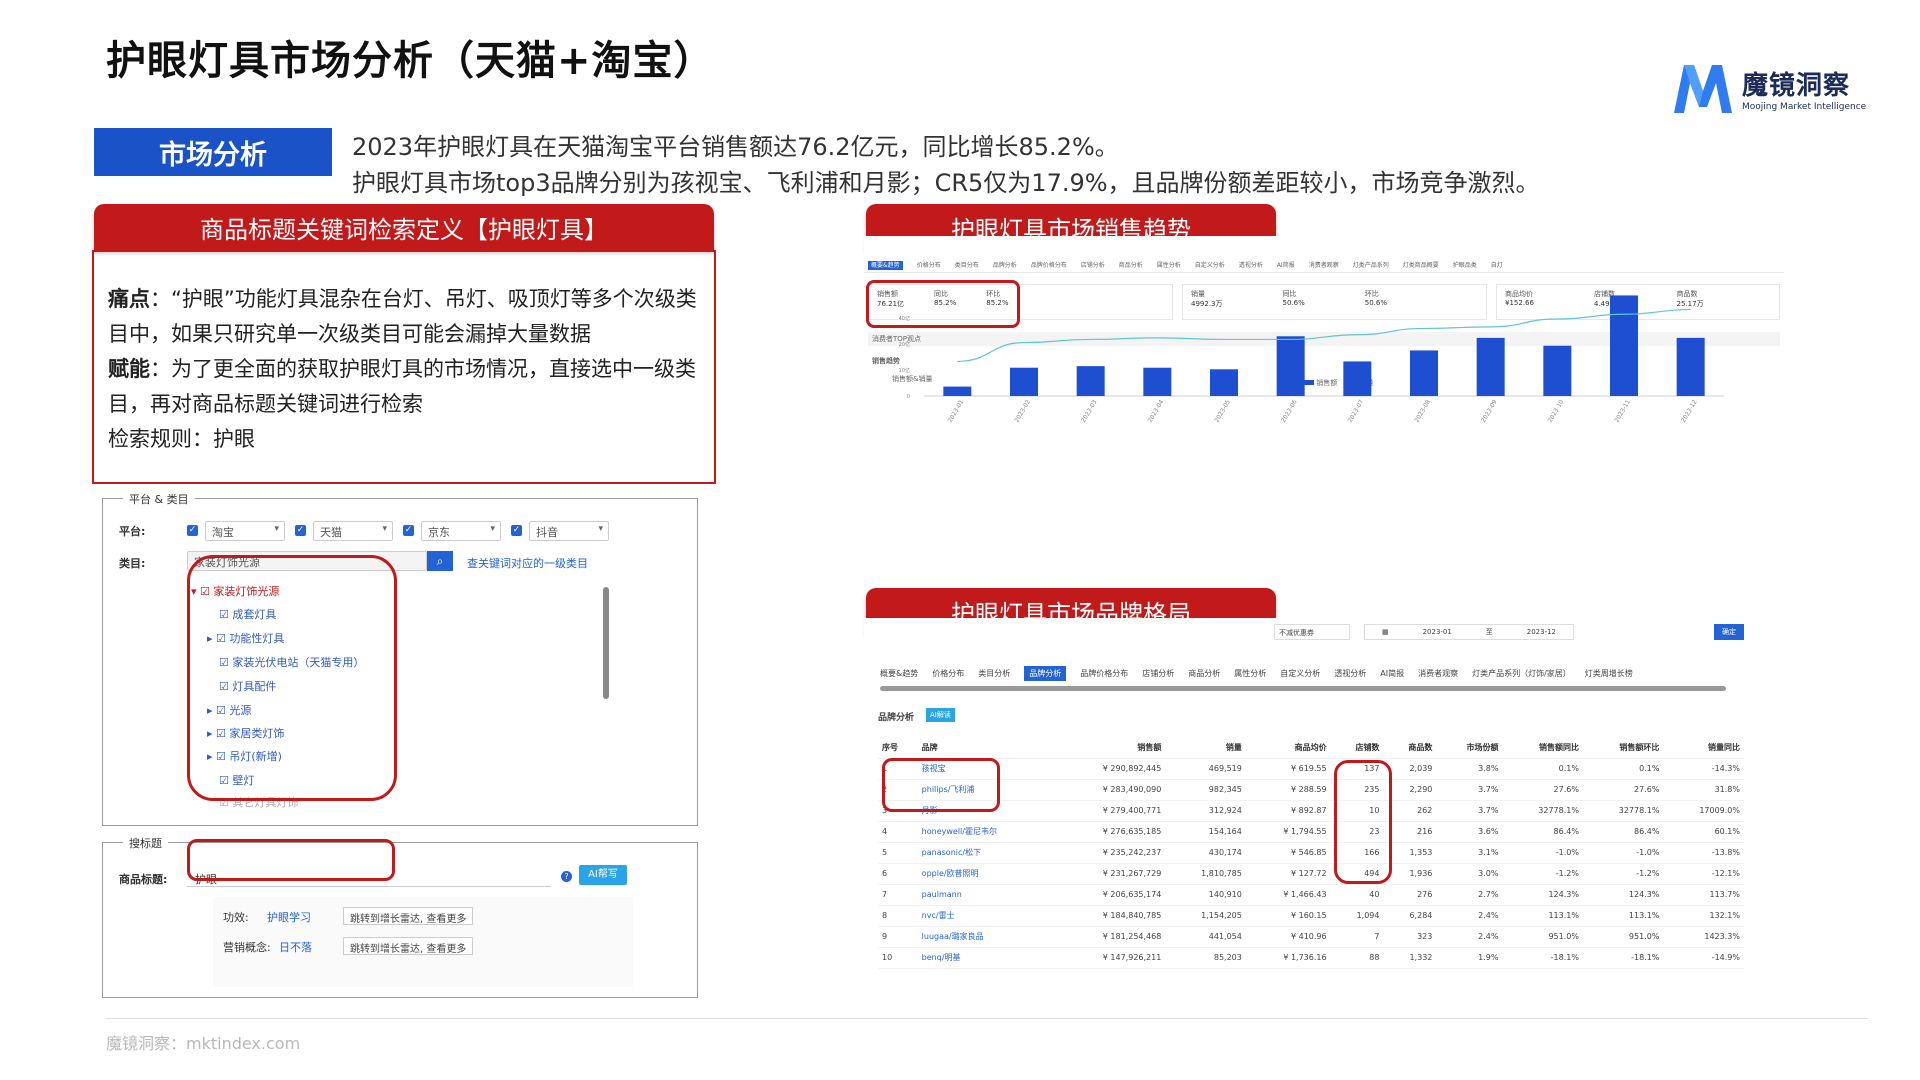  What do you see at coordinates (606, 643) in the screenshot?
I see `scrollbar` at bounding box center [606, 643].